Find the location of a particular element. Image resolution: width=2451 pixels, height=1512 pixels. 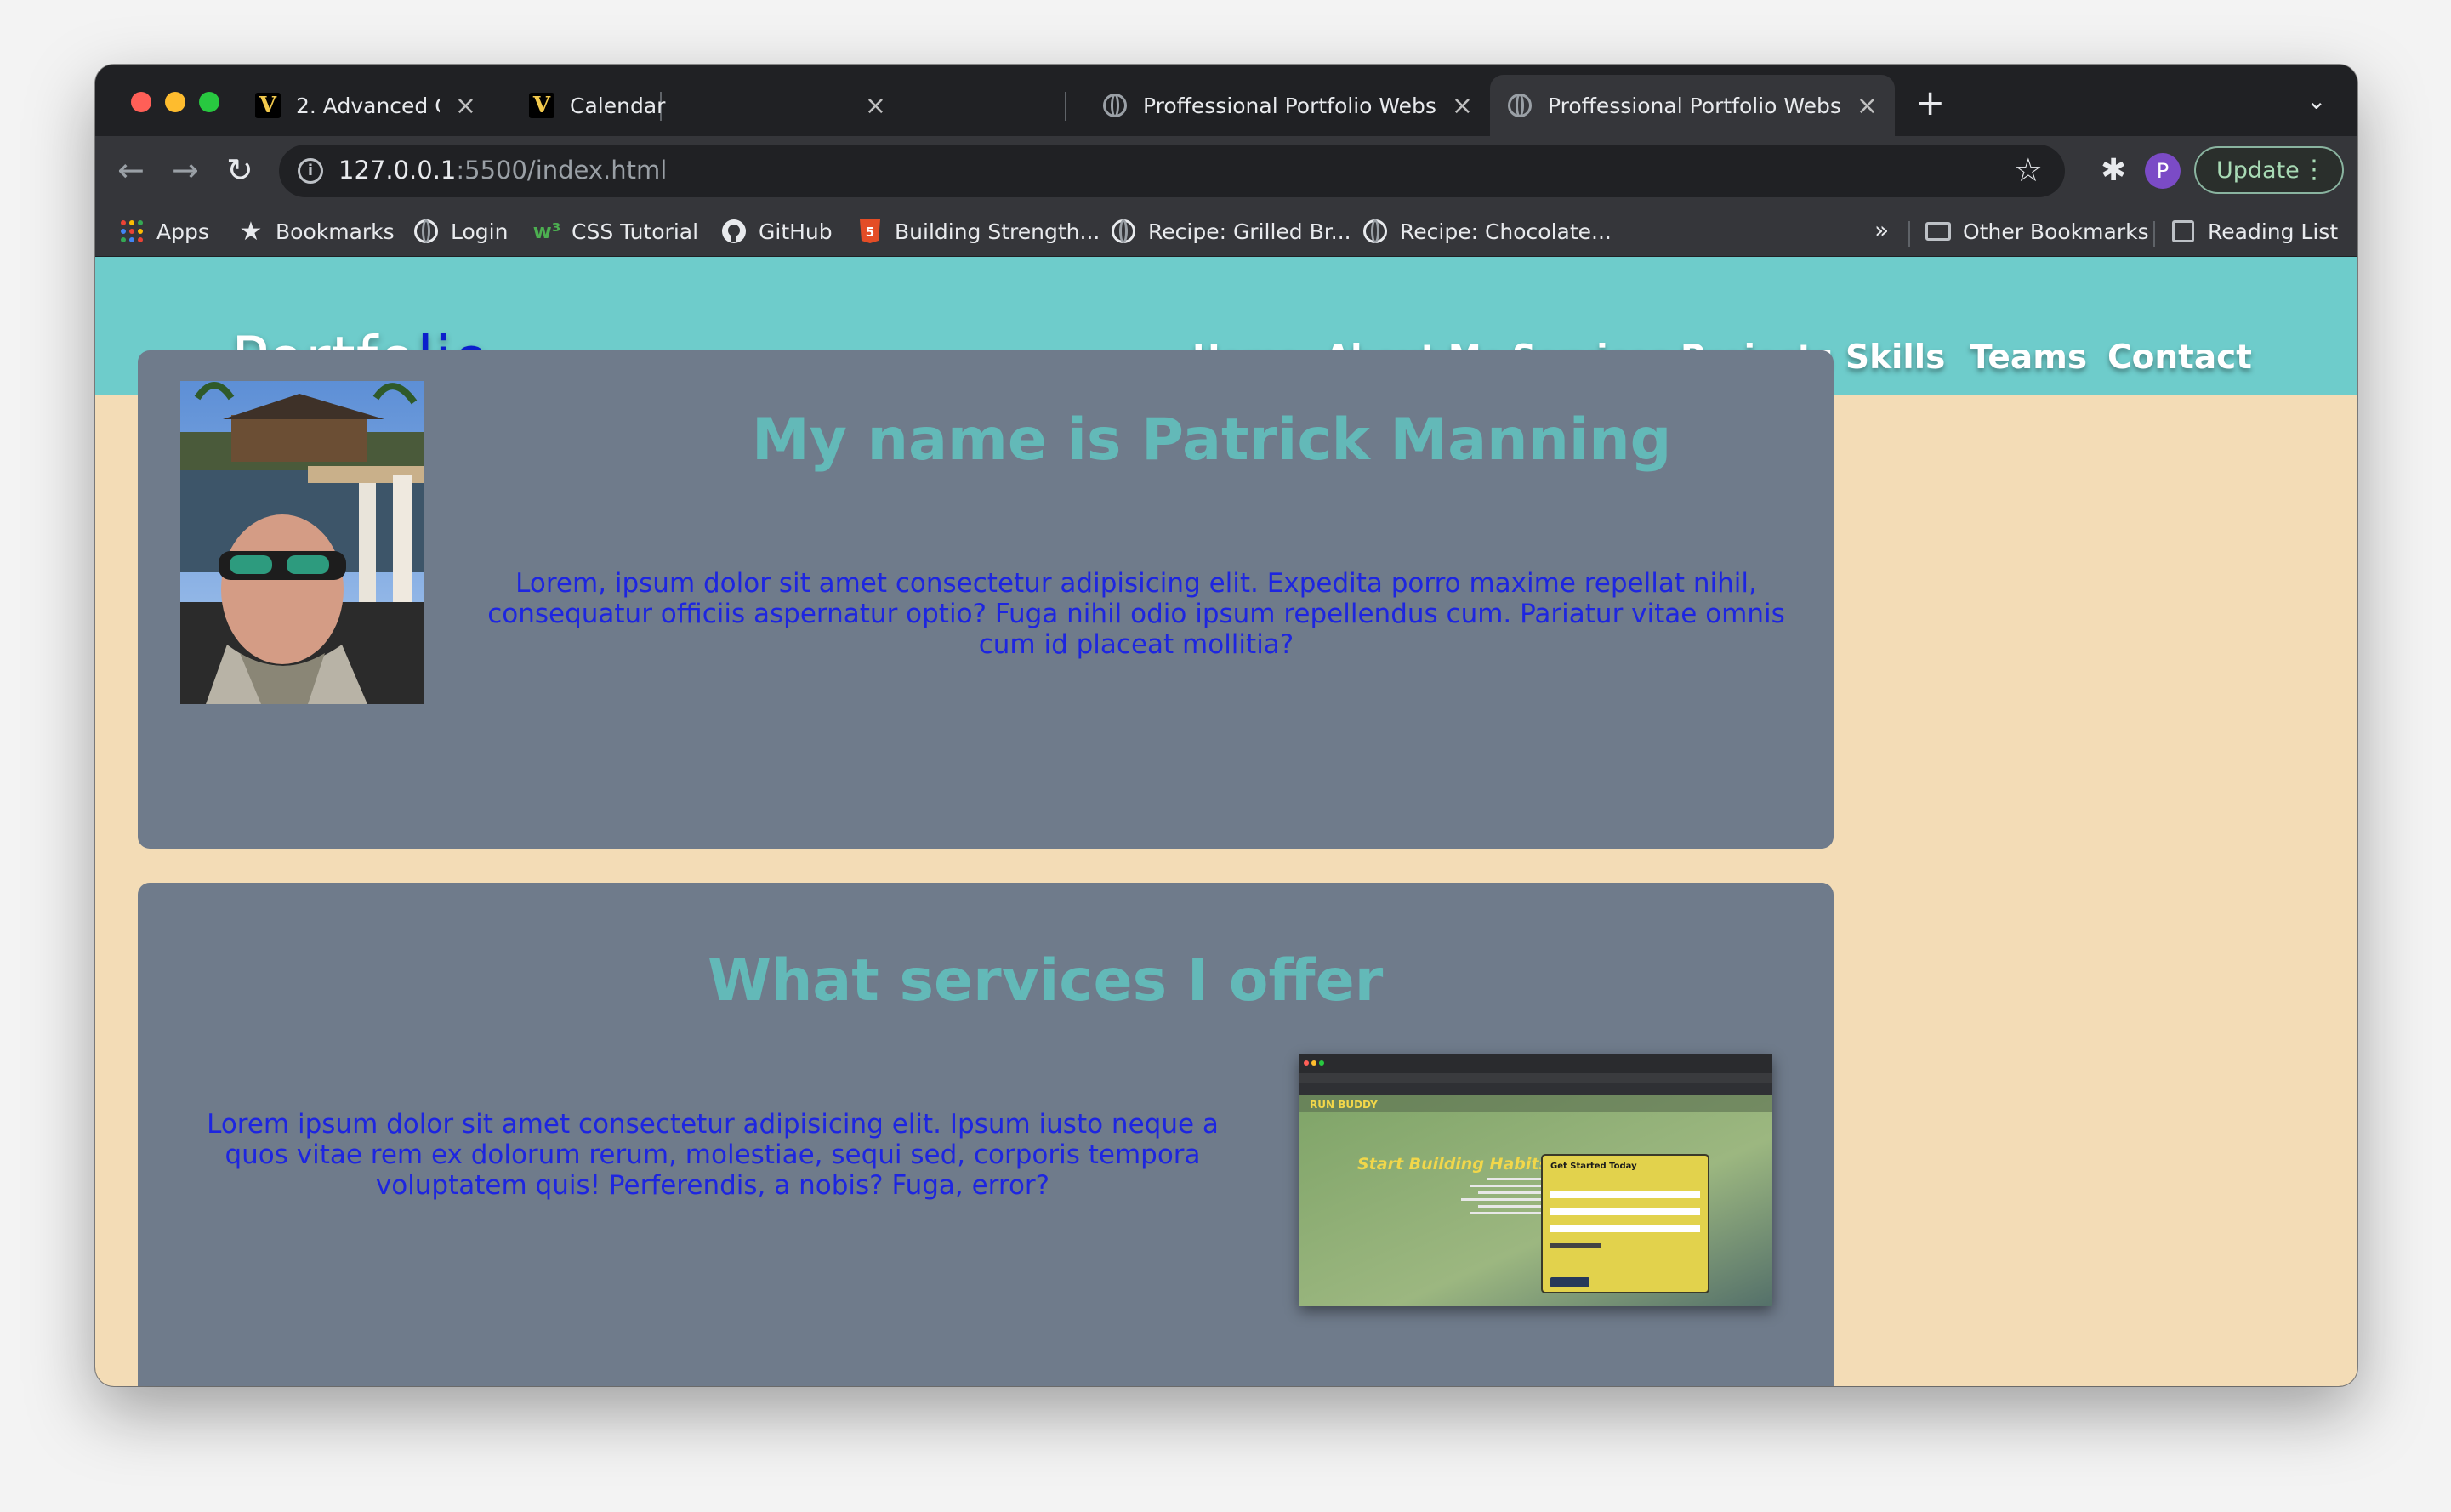

forward-arrow-icon: → is located at coordinates (185, 170).